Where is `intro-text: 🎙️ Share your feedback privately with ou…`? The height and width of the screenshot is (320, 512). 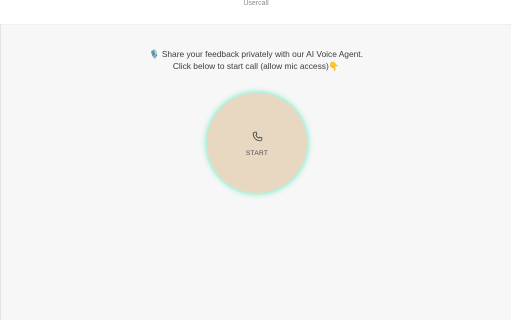 intro-text: 🎙️ Share your feedback privately with ou… is located at coordinates (256, 60).